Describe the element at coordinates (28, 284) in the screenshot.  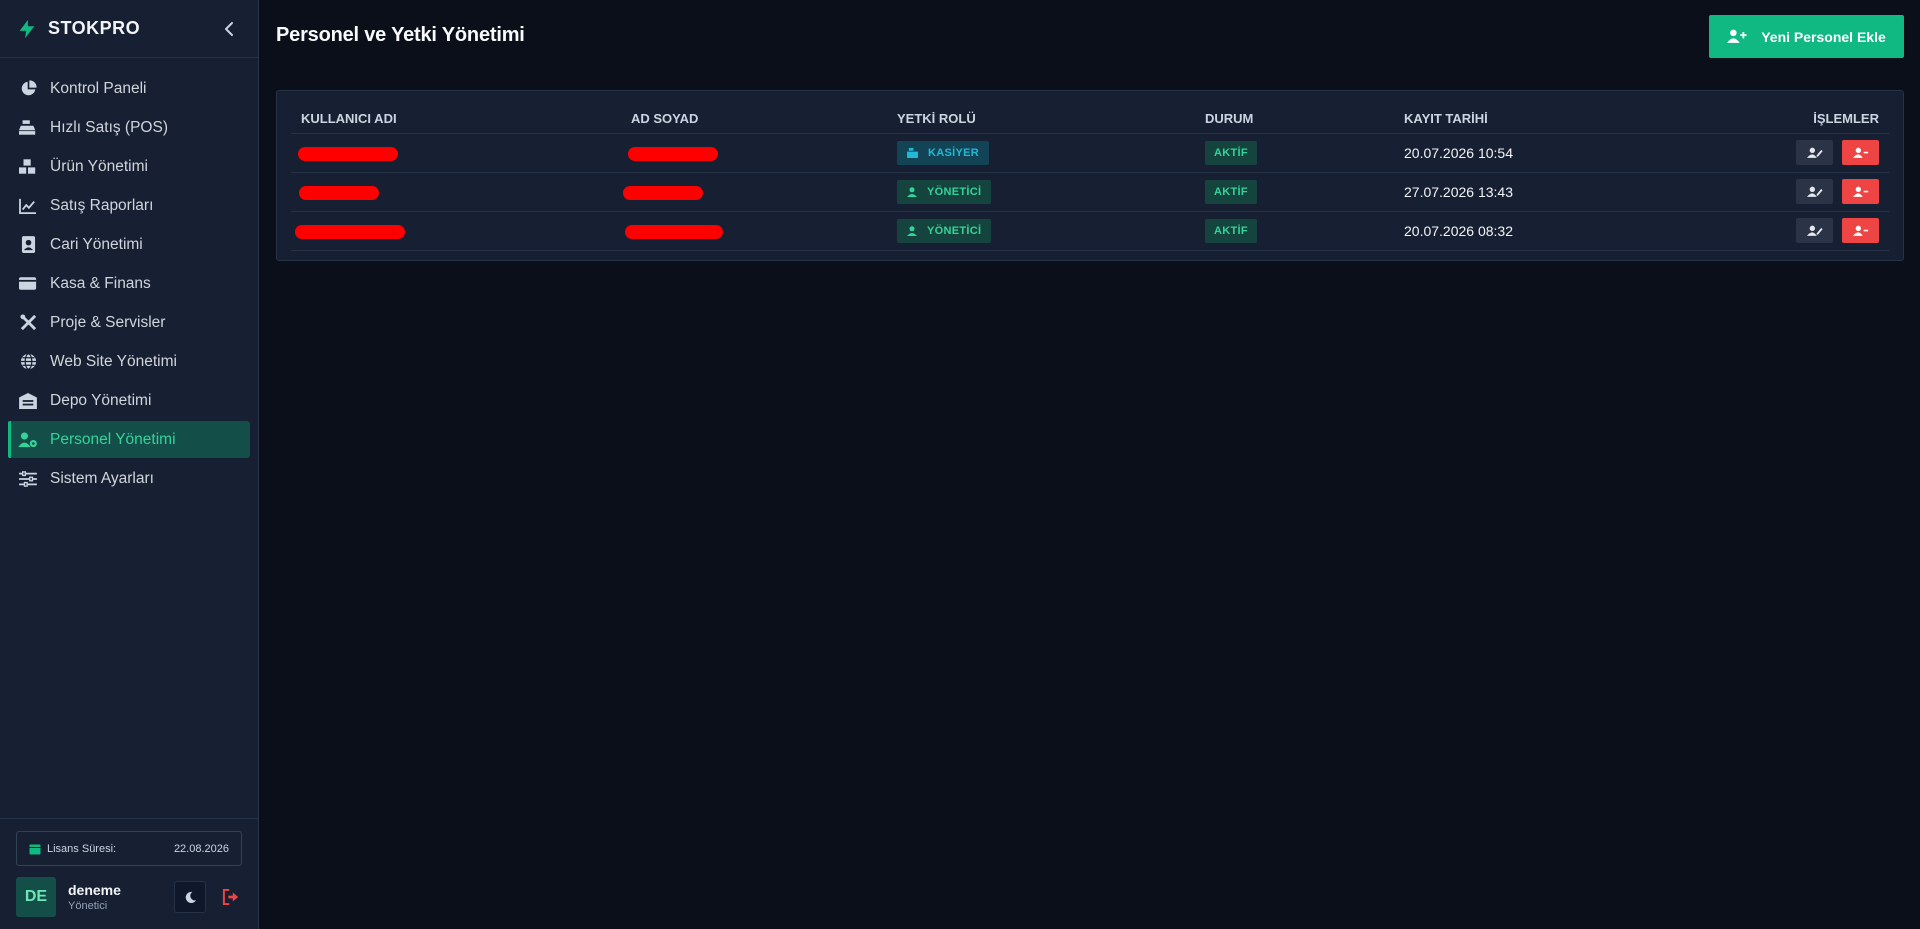
I see `wallet-icon` at that location.